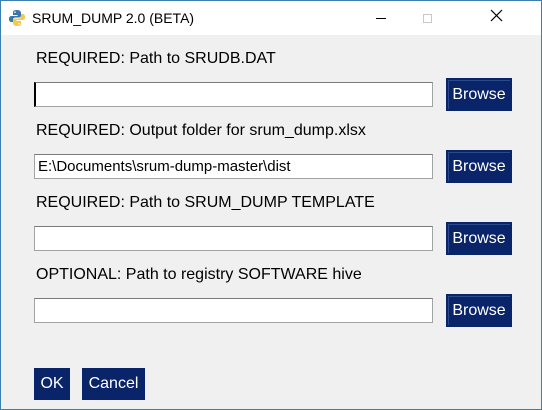 Image resolution: width=542 pixels, height=410 pixels. I want to click on software-hive-browse-button: Browse, so click(479, 310).